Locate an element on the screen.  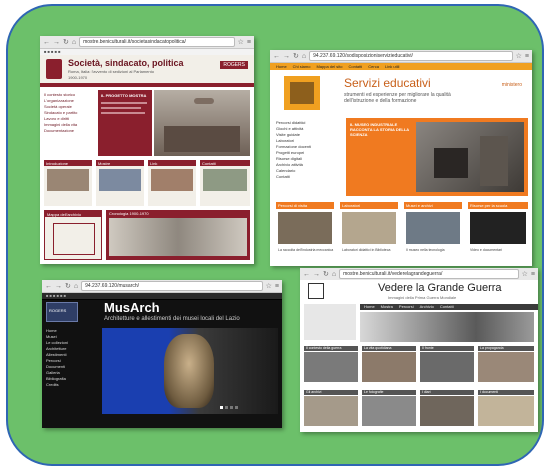
sidebar-item: Documentazione is located at coordinates (69, 131).